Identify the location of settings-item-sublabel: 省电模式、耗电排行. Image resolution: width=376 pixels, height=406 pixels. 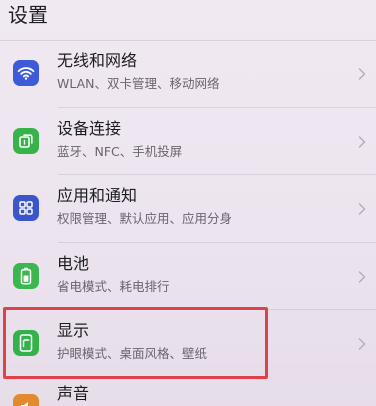
(113, 286).